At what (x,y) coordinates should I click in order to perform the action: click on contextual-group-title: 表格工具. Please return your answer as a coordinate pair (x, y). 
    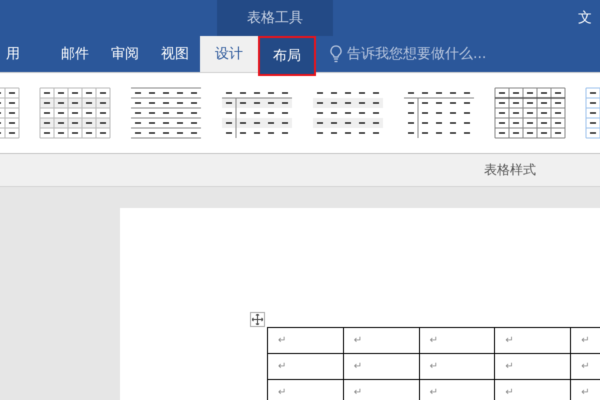
    Looking at the image, I should click on (275, 18).